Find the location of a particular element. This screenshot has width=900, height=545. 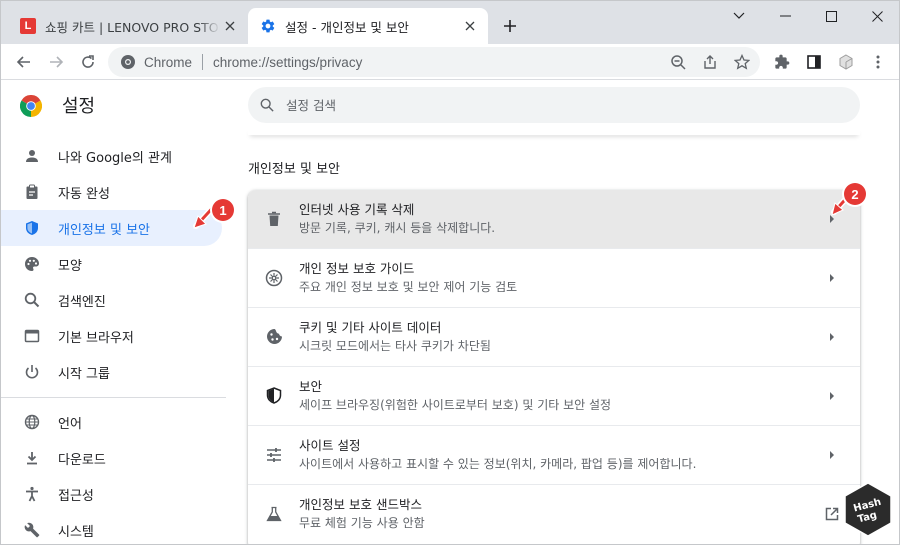

tab-settings: 설정 - 개인정보 및 보안 is located at coordinates (368, 26).